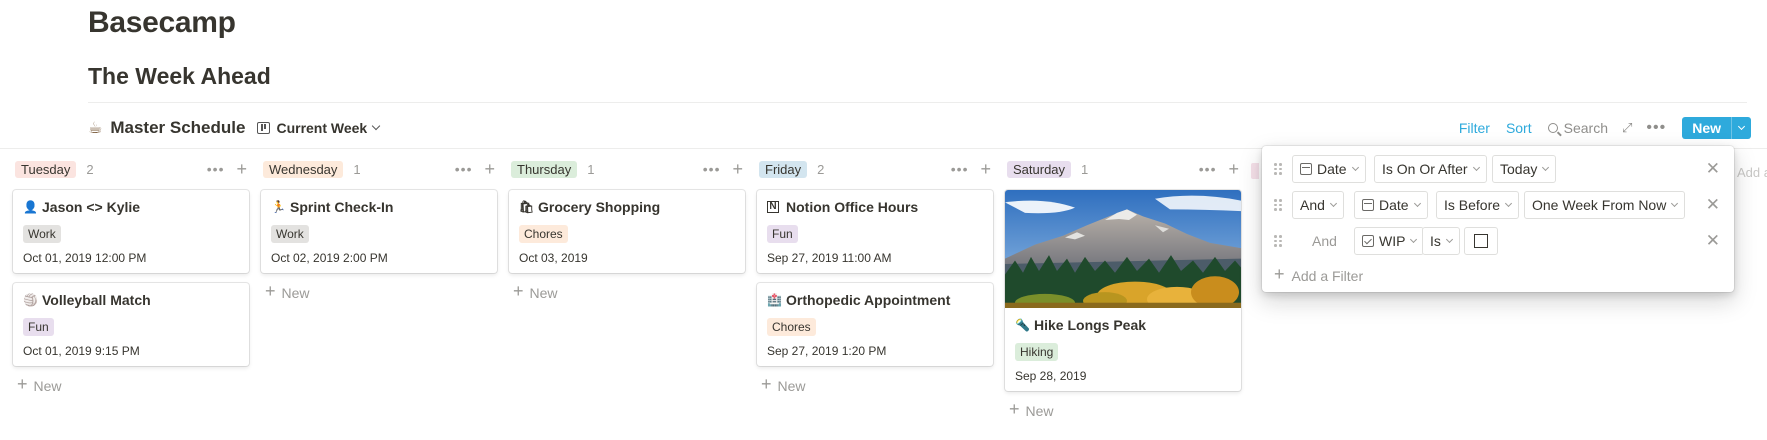 The height and width of the screenshot is (440, 1767). I want to click on view-name-label: Current Week, so click(322, 128).